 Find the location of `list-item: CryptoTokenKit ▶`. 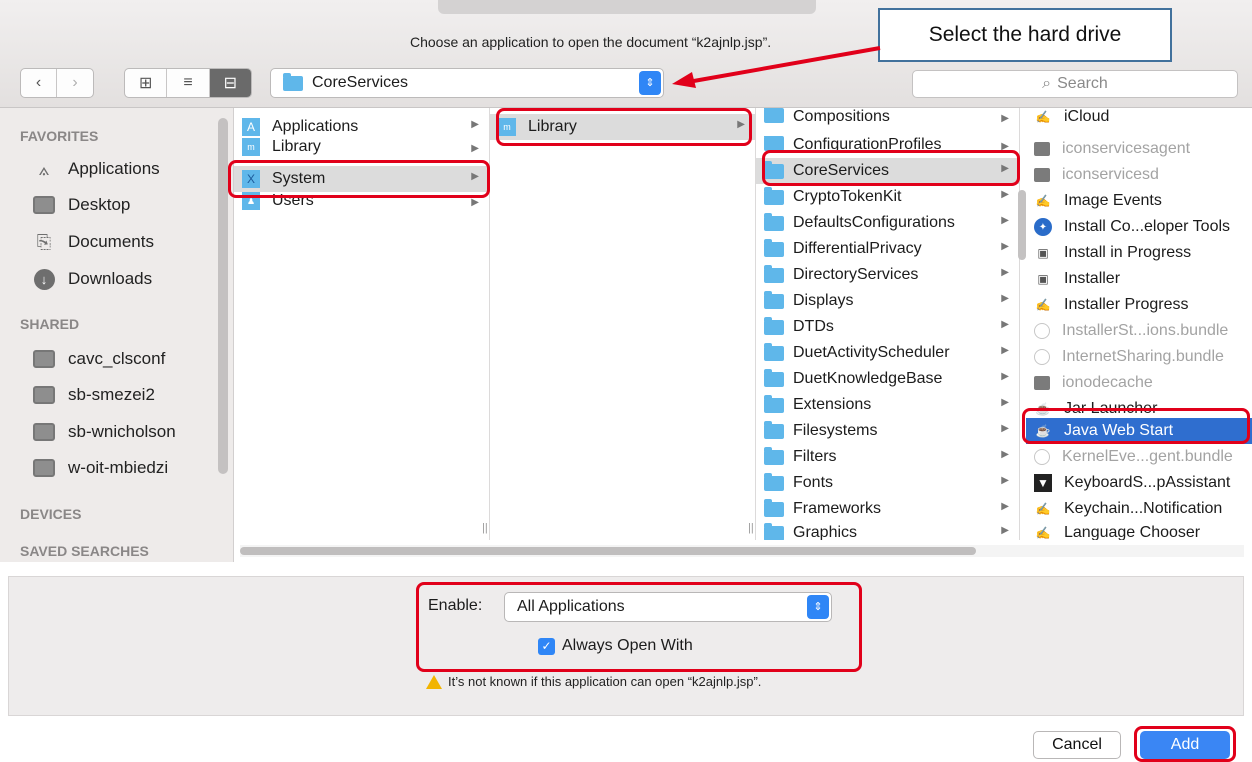

list-item: CryptoTokenKit ▶ is located at coordinates (887, 197).